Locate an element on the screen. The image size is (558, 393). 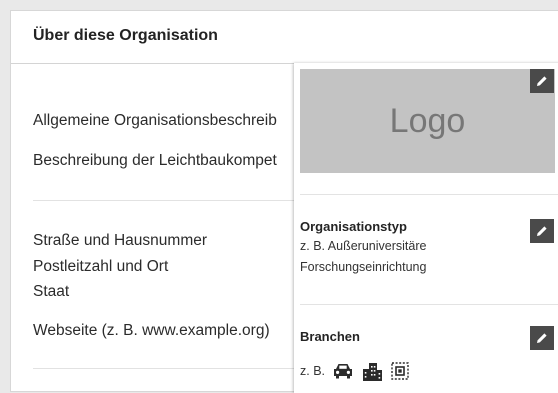
general-description-field: Allgemeine Organisationsbeschreib is located at coordinates (155, 121).